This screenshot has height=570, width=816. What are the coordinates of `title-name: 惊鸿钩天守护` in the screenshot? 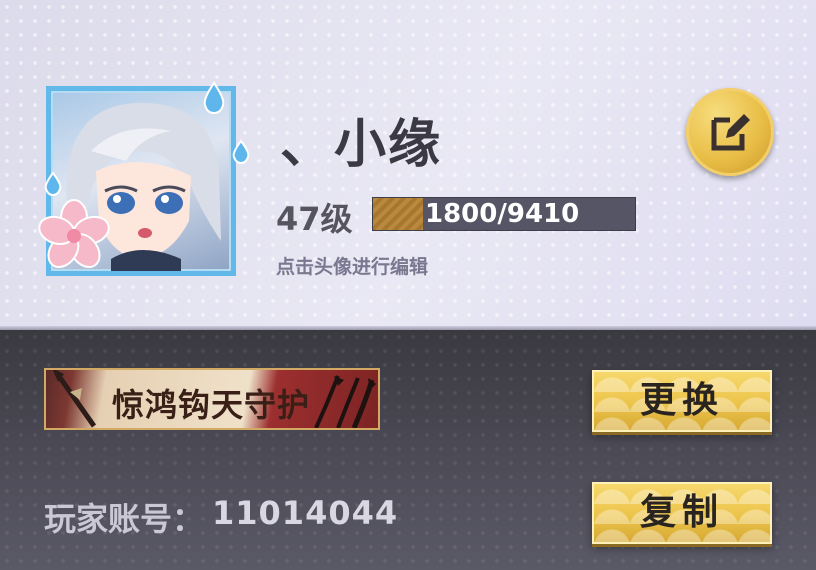 It's located at (211, 405).